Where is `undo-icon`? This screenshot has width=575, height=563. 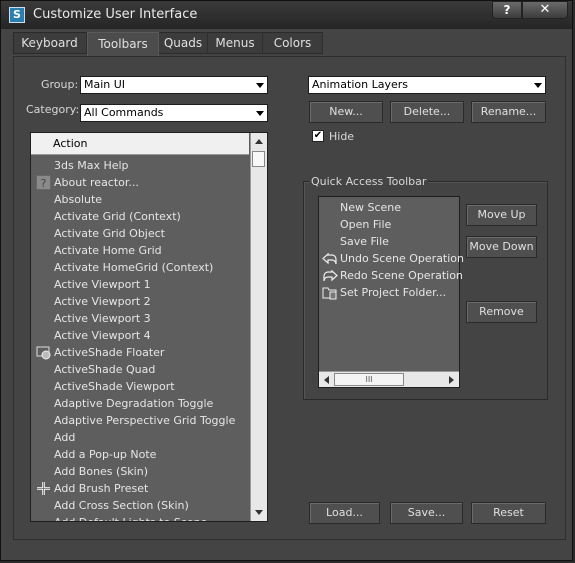 undo-icon is located at coordinates (330, 258).